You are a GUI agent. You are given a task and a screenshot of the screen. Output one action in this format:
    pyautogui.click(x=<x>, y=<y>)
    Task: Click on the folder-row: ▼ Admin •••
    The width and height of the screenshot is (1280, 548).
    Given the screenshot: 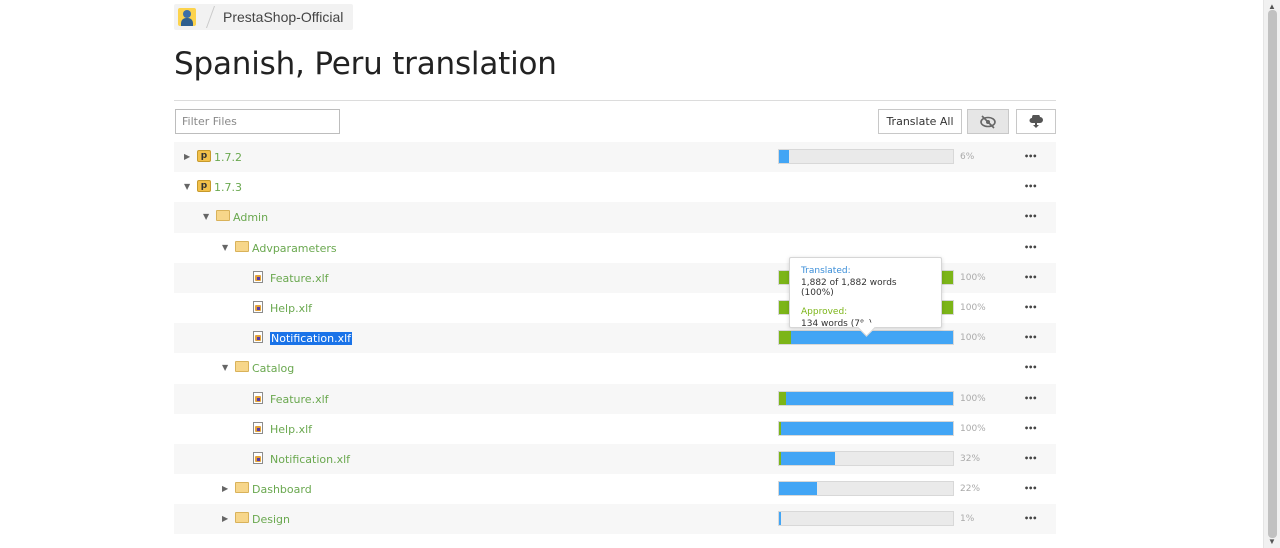 What is the action you would take?
    pyautogui.click(x=615, y=217)
    